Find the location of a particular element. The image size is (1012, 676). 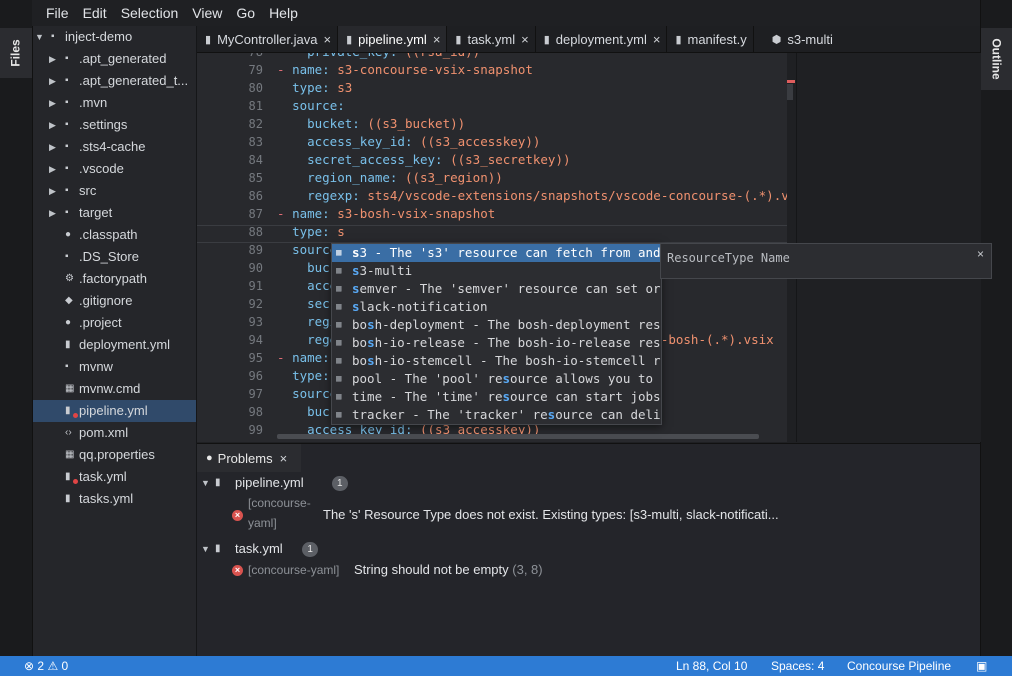

autocomplete-item-text: tracker - The 'tracker' re is located at coordinates (450, 414).